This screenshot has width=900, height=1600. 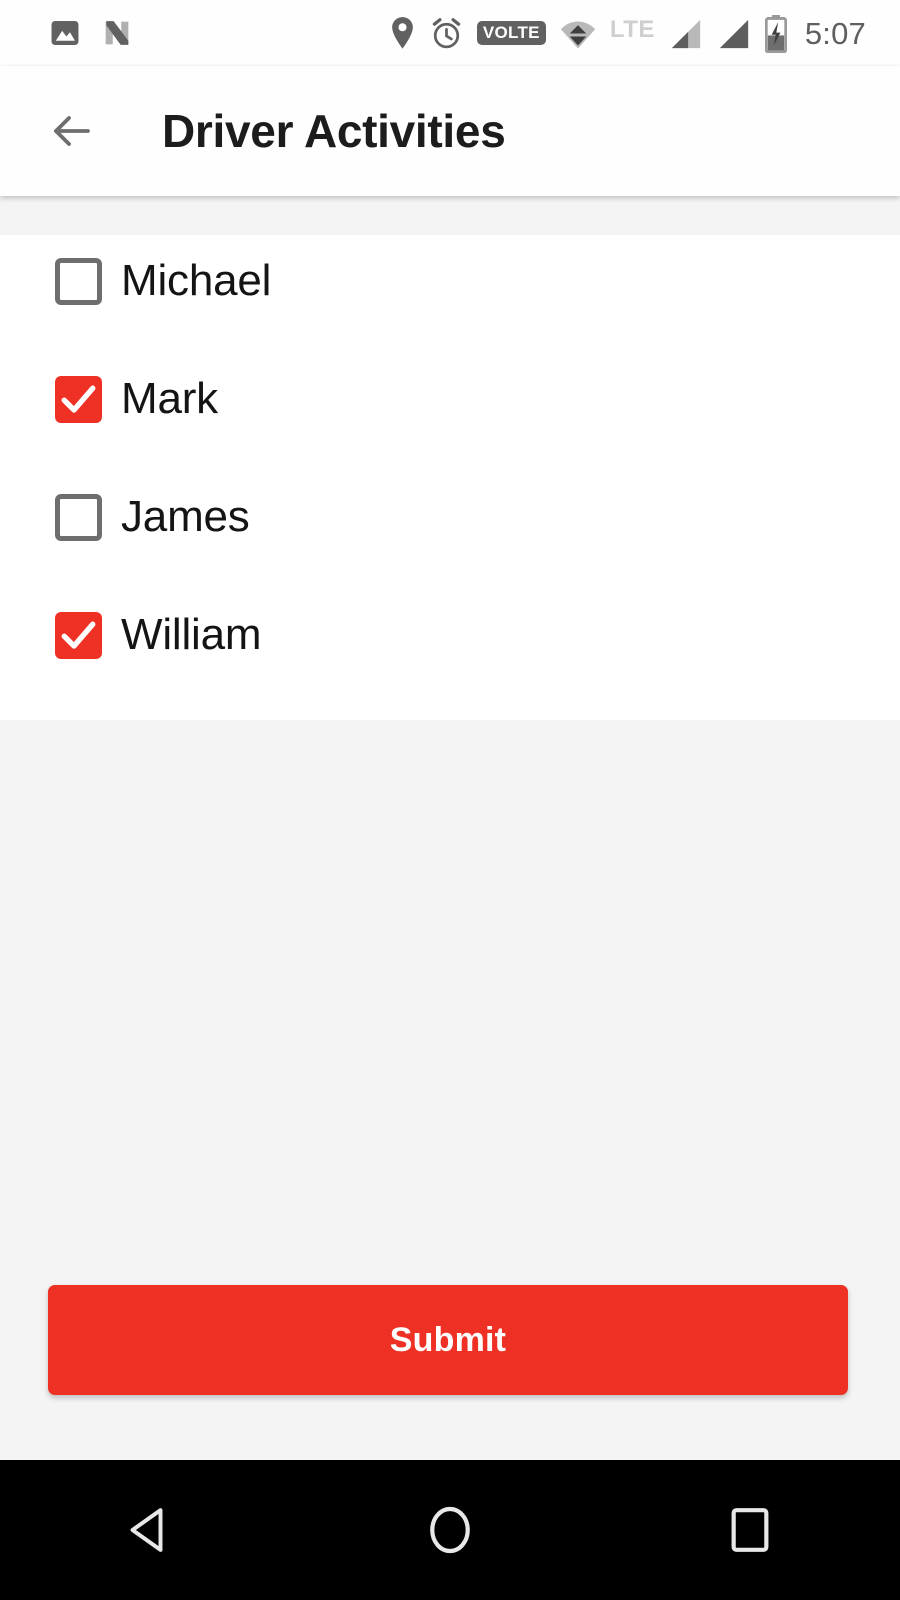 I want to click on square-recents-icon, so click(x=750, y=1530).